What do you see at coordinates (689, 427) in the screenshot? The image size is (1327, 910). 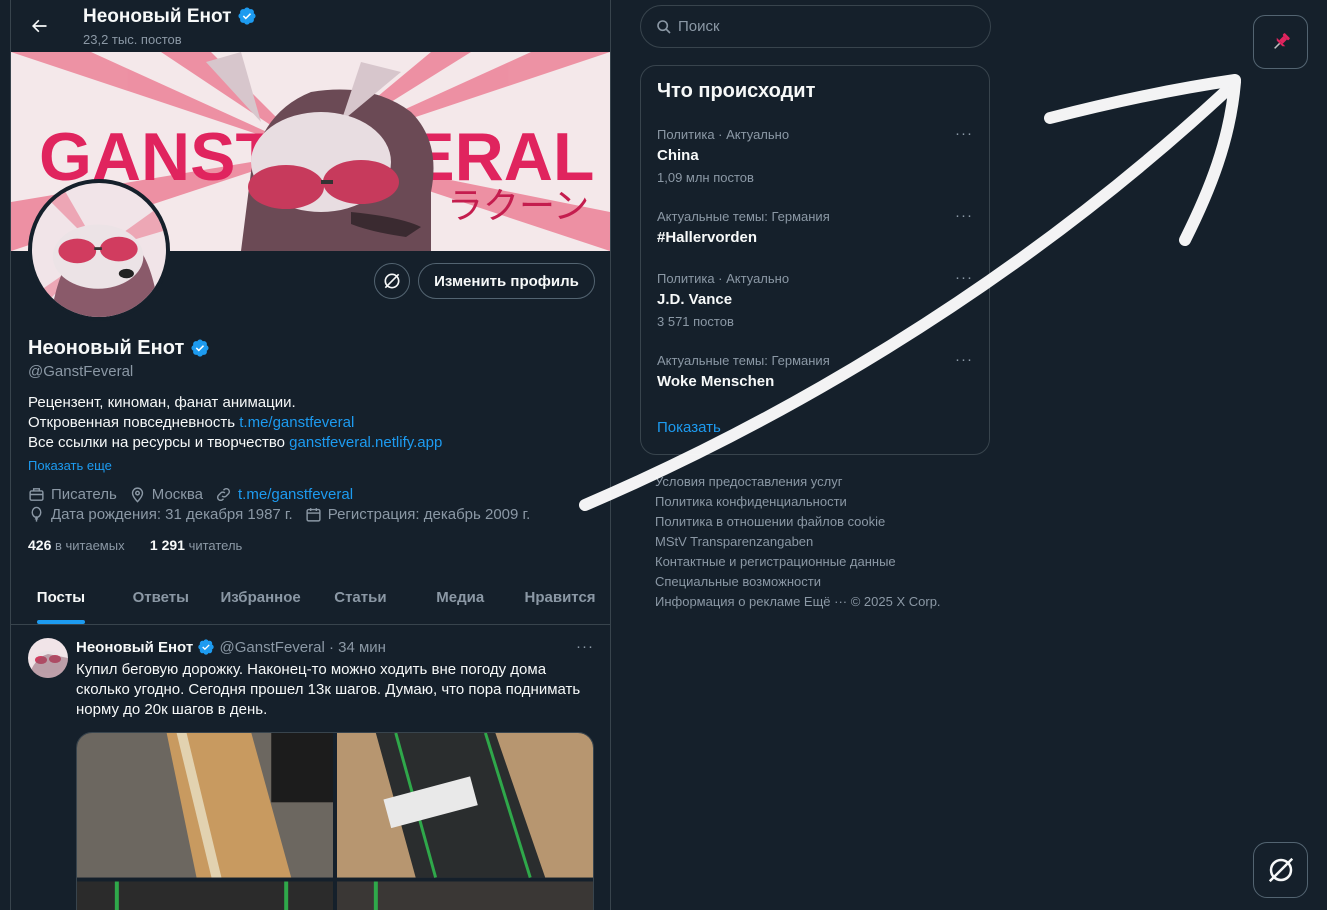 I see `trends-show-more-link: Показать` at bounding box center [689, 427].